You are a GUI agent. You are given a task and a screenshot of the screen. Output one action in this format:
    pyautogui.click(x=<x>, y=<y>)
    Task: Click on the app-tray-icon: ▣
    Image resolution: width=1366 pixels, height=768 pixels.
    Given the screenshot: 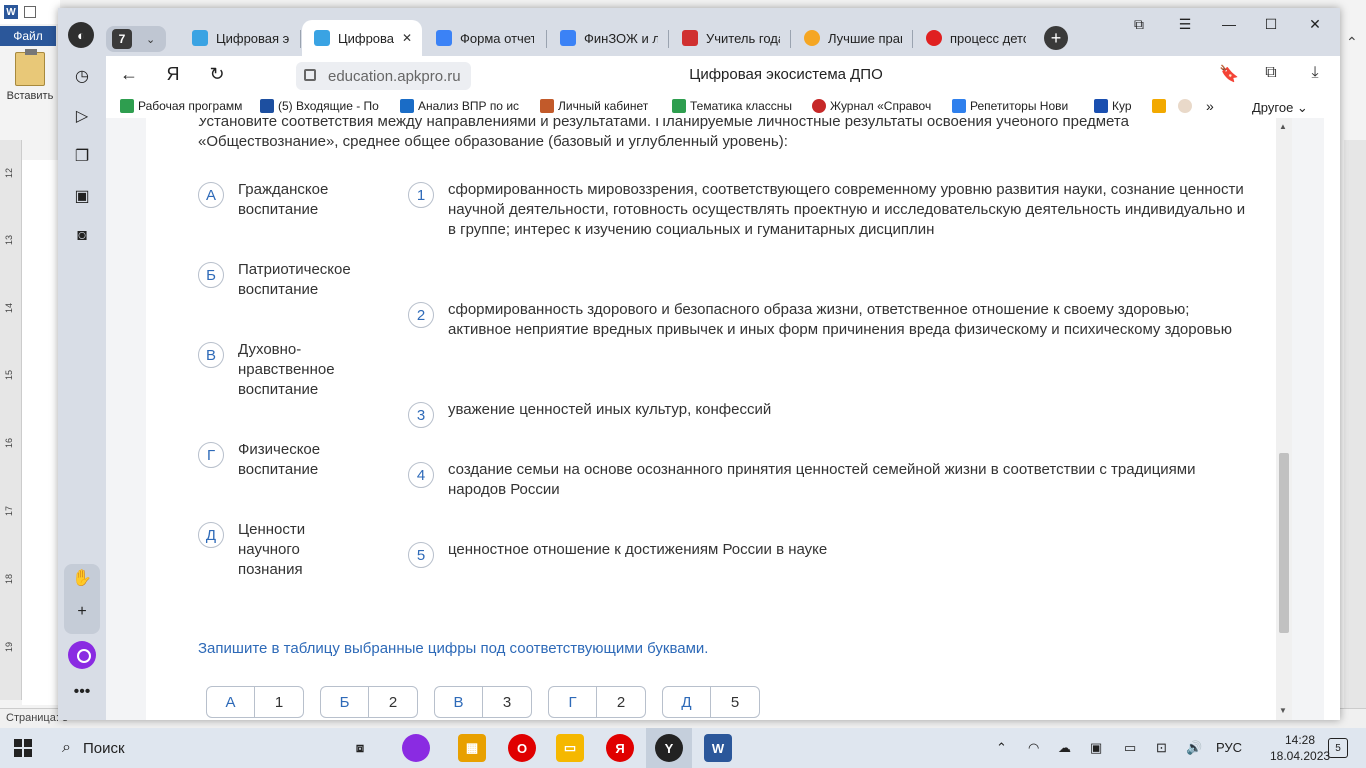 What is the action you would take?
    pyautogui.click(x=1096, y=748)
    